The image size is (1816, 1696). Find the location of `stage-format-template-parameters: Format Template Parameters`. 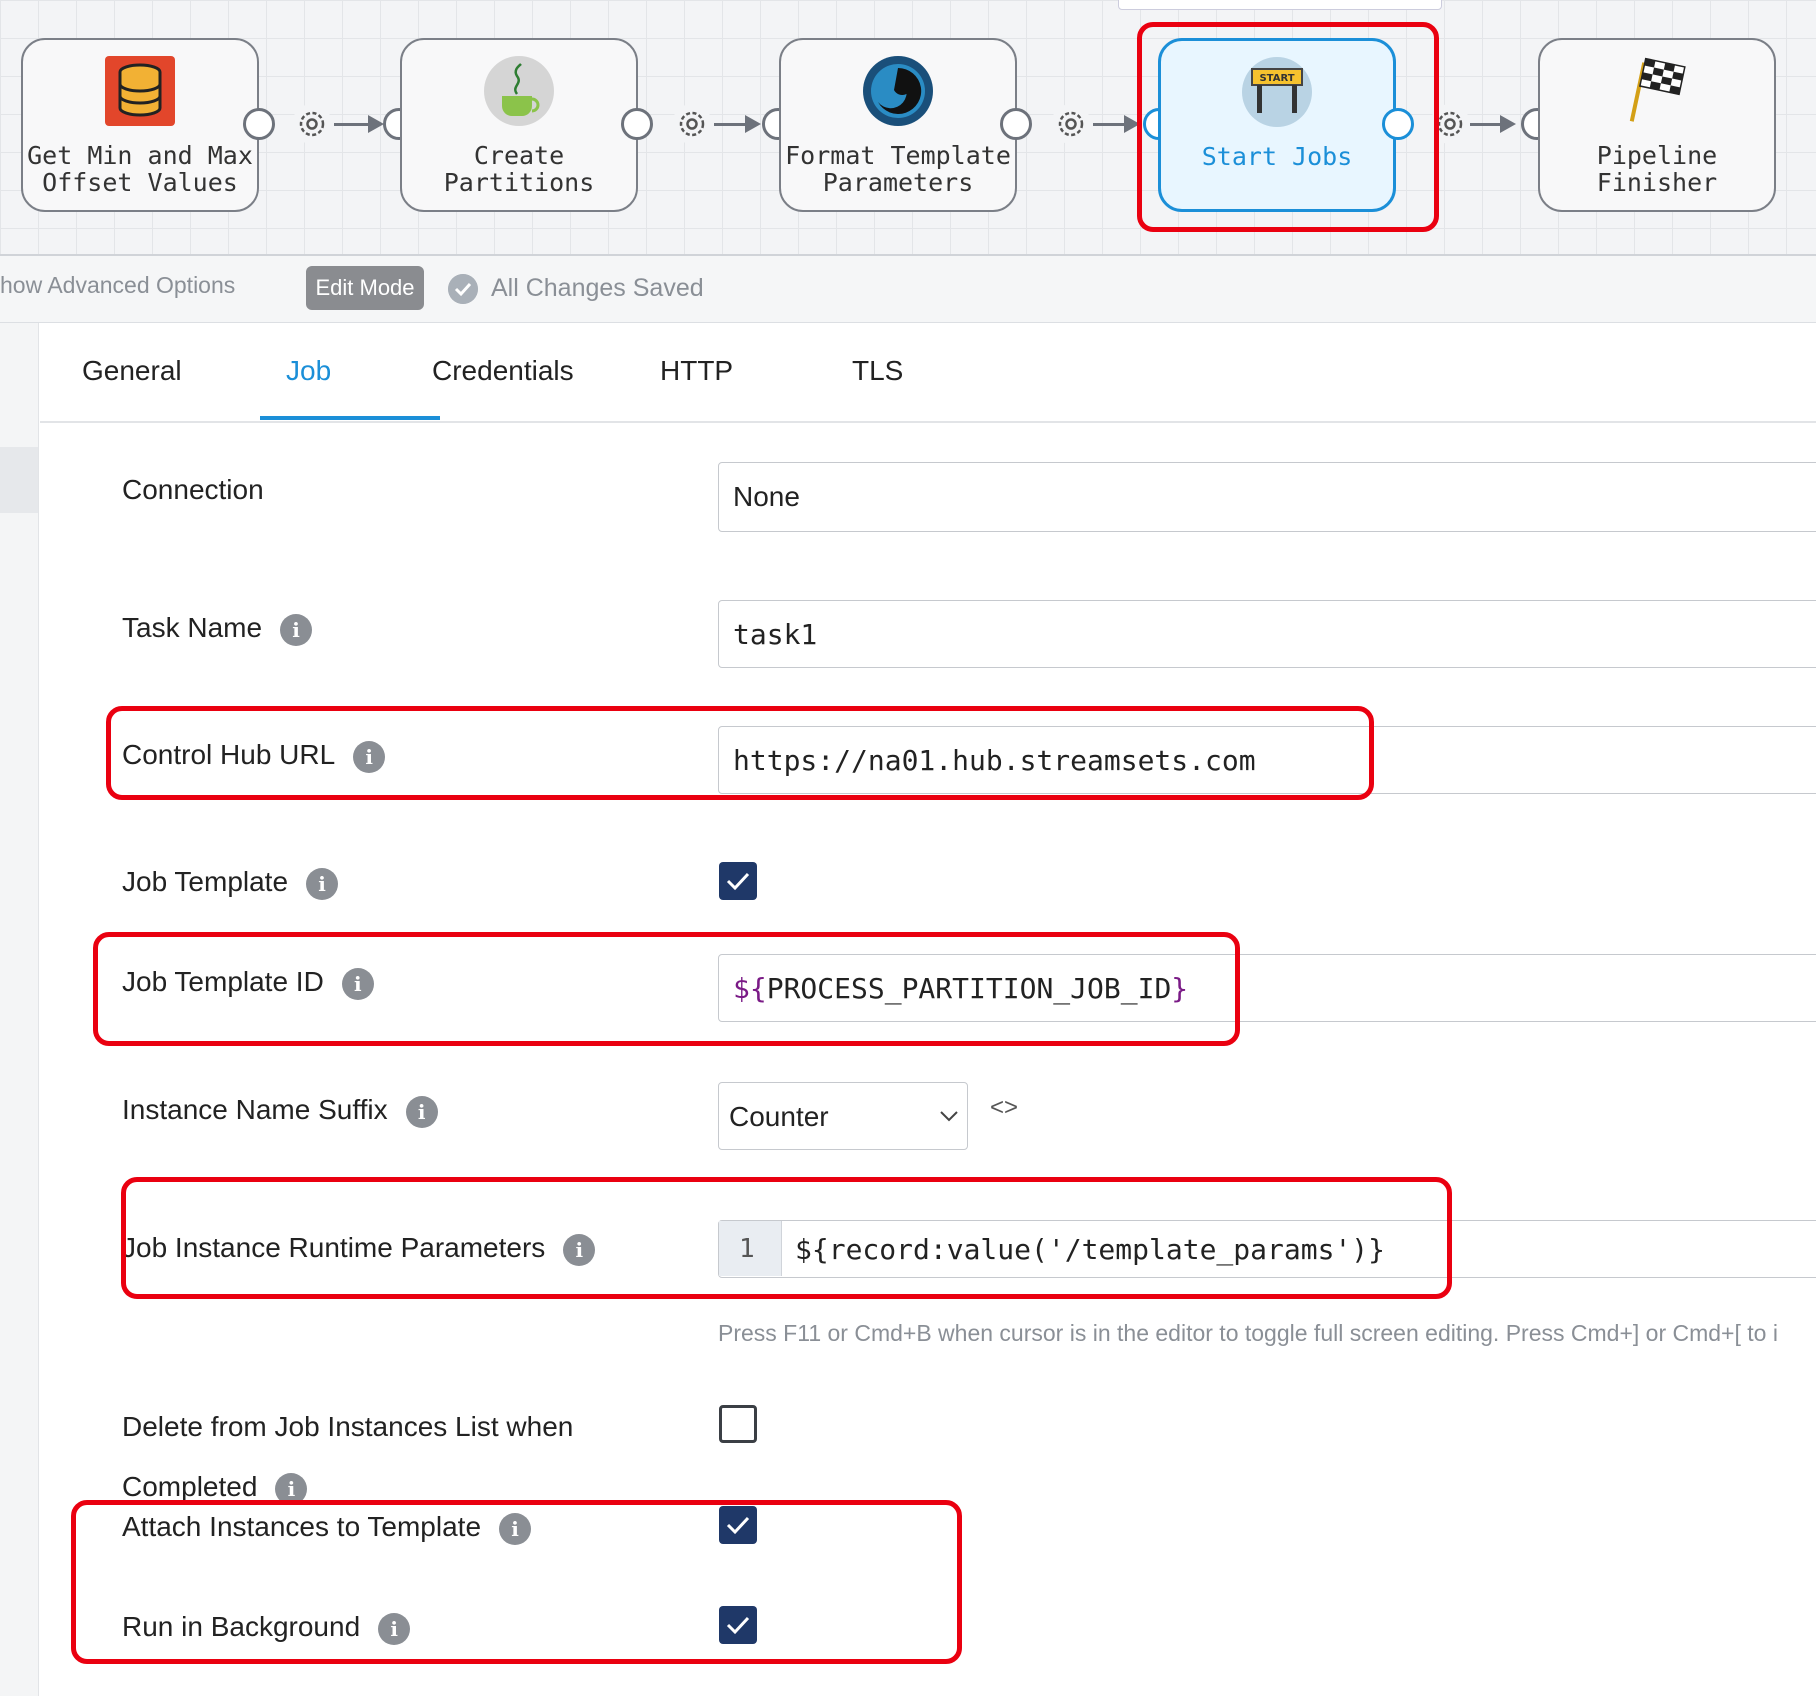

stage-format-template-parameters: Format Template Parameters is located at coordinates (898, 125).